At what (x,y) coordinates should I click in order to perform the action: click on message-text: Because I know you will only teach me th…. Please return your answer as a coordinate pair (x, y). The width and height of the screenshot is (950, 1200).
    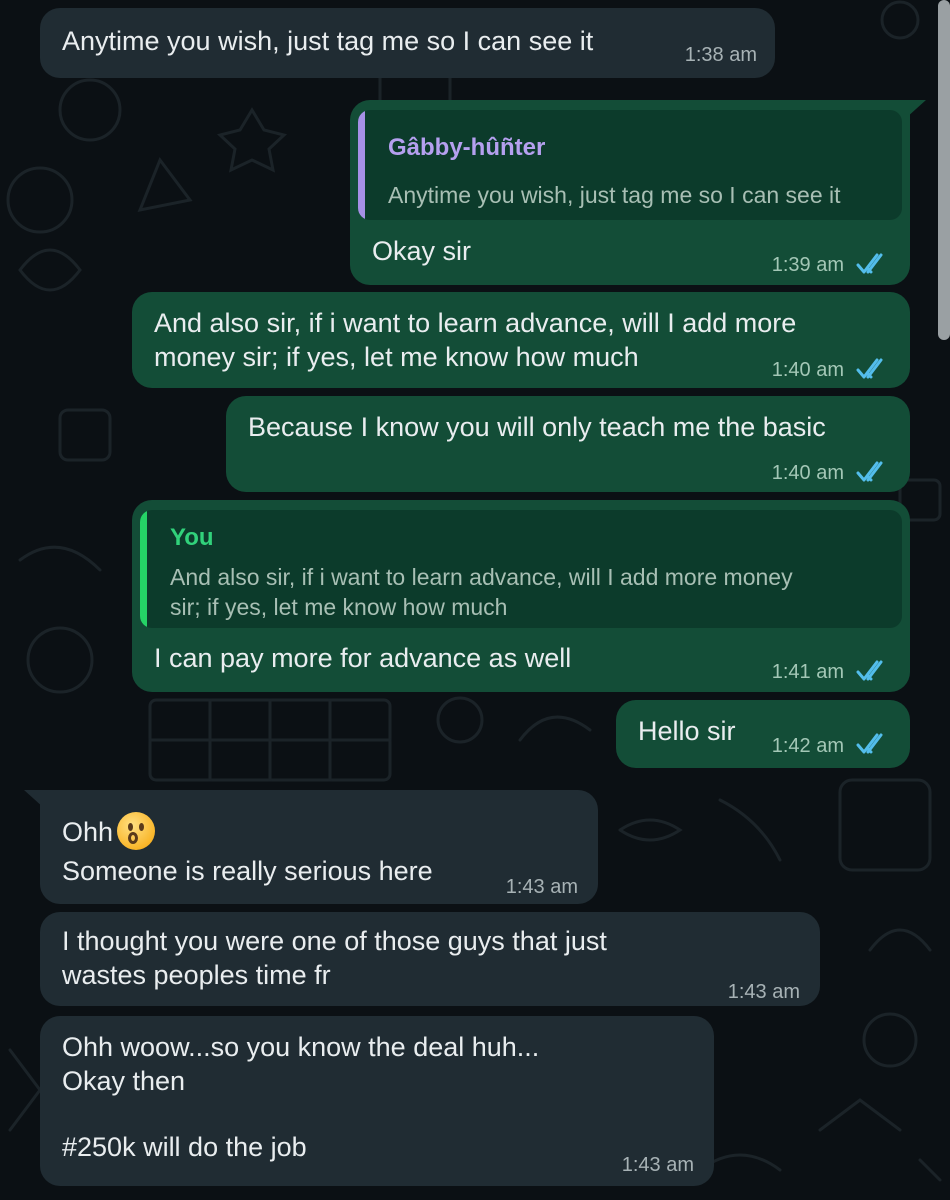
    Looking at the image, I should click on (537, 427).